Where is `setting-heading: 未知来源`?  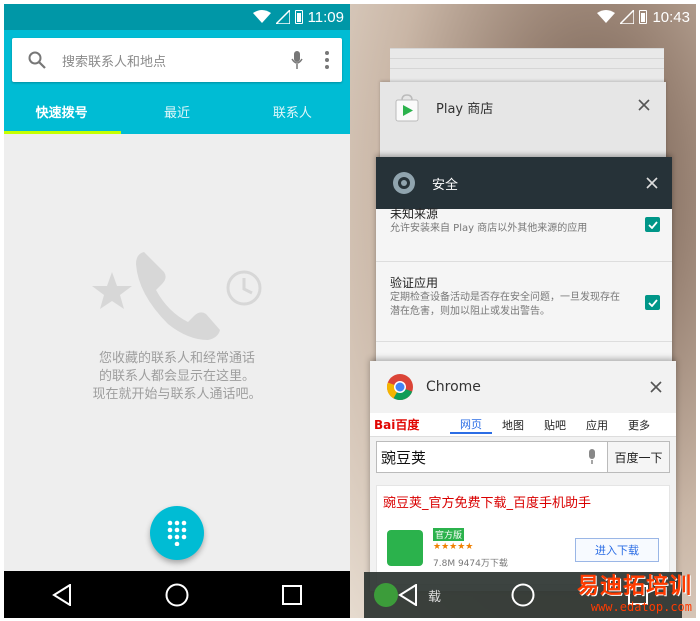
setting-heading: 未知来源 is located at coordinates (414, 214).